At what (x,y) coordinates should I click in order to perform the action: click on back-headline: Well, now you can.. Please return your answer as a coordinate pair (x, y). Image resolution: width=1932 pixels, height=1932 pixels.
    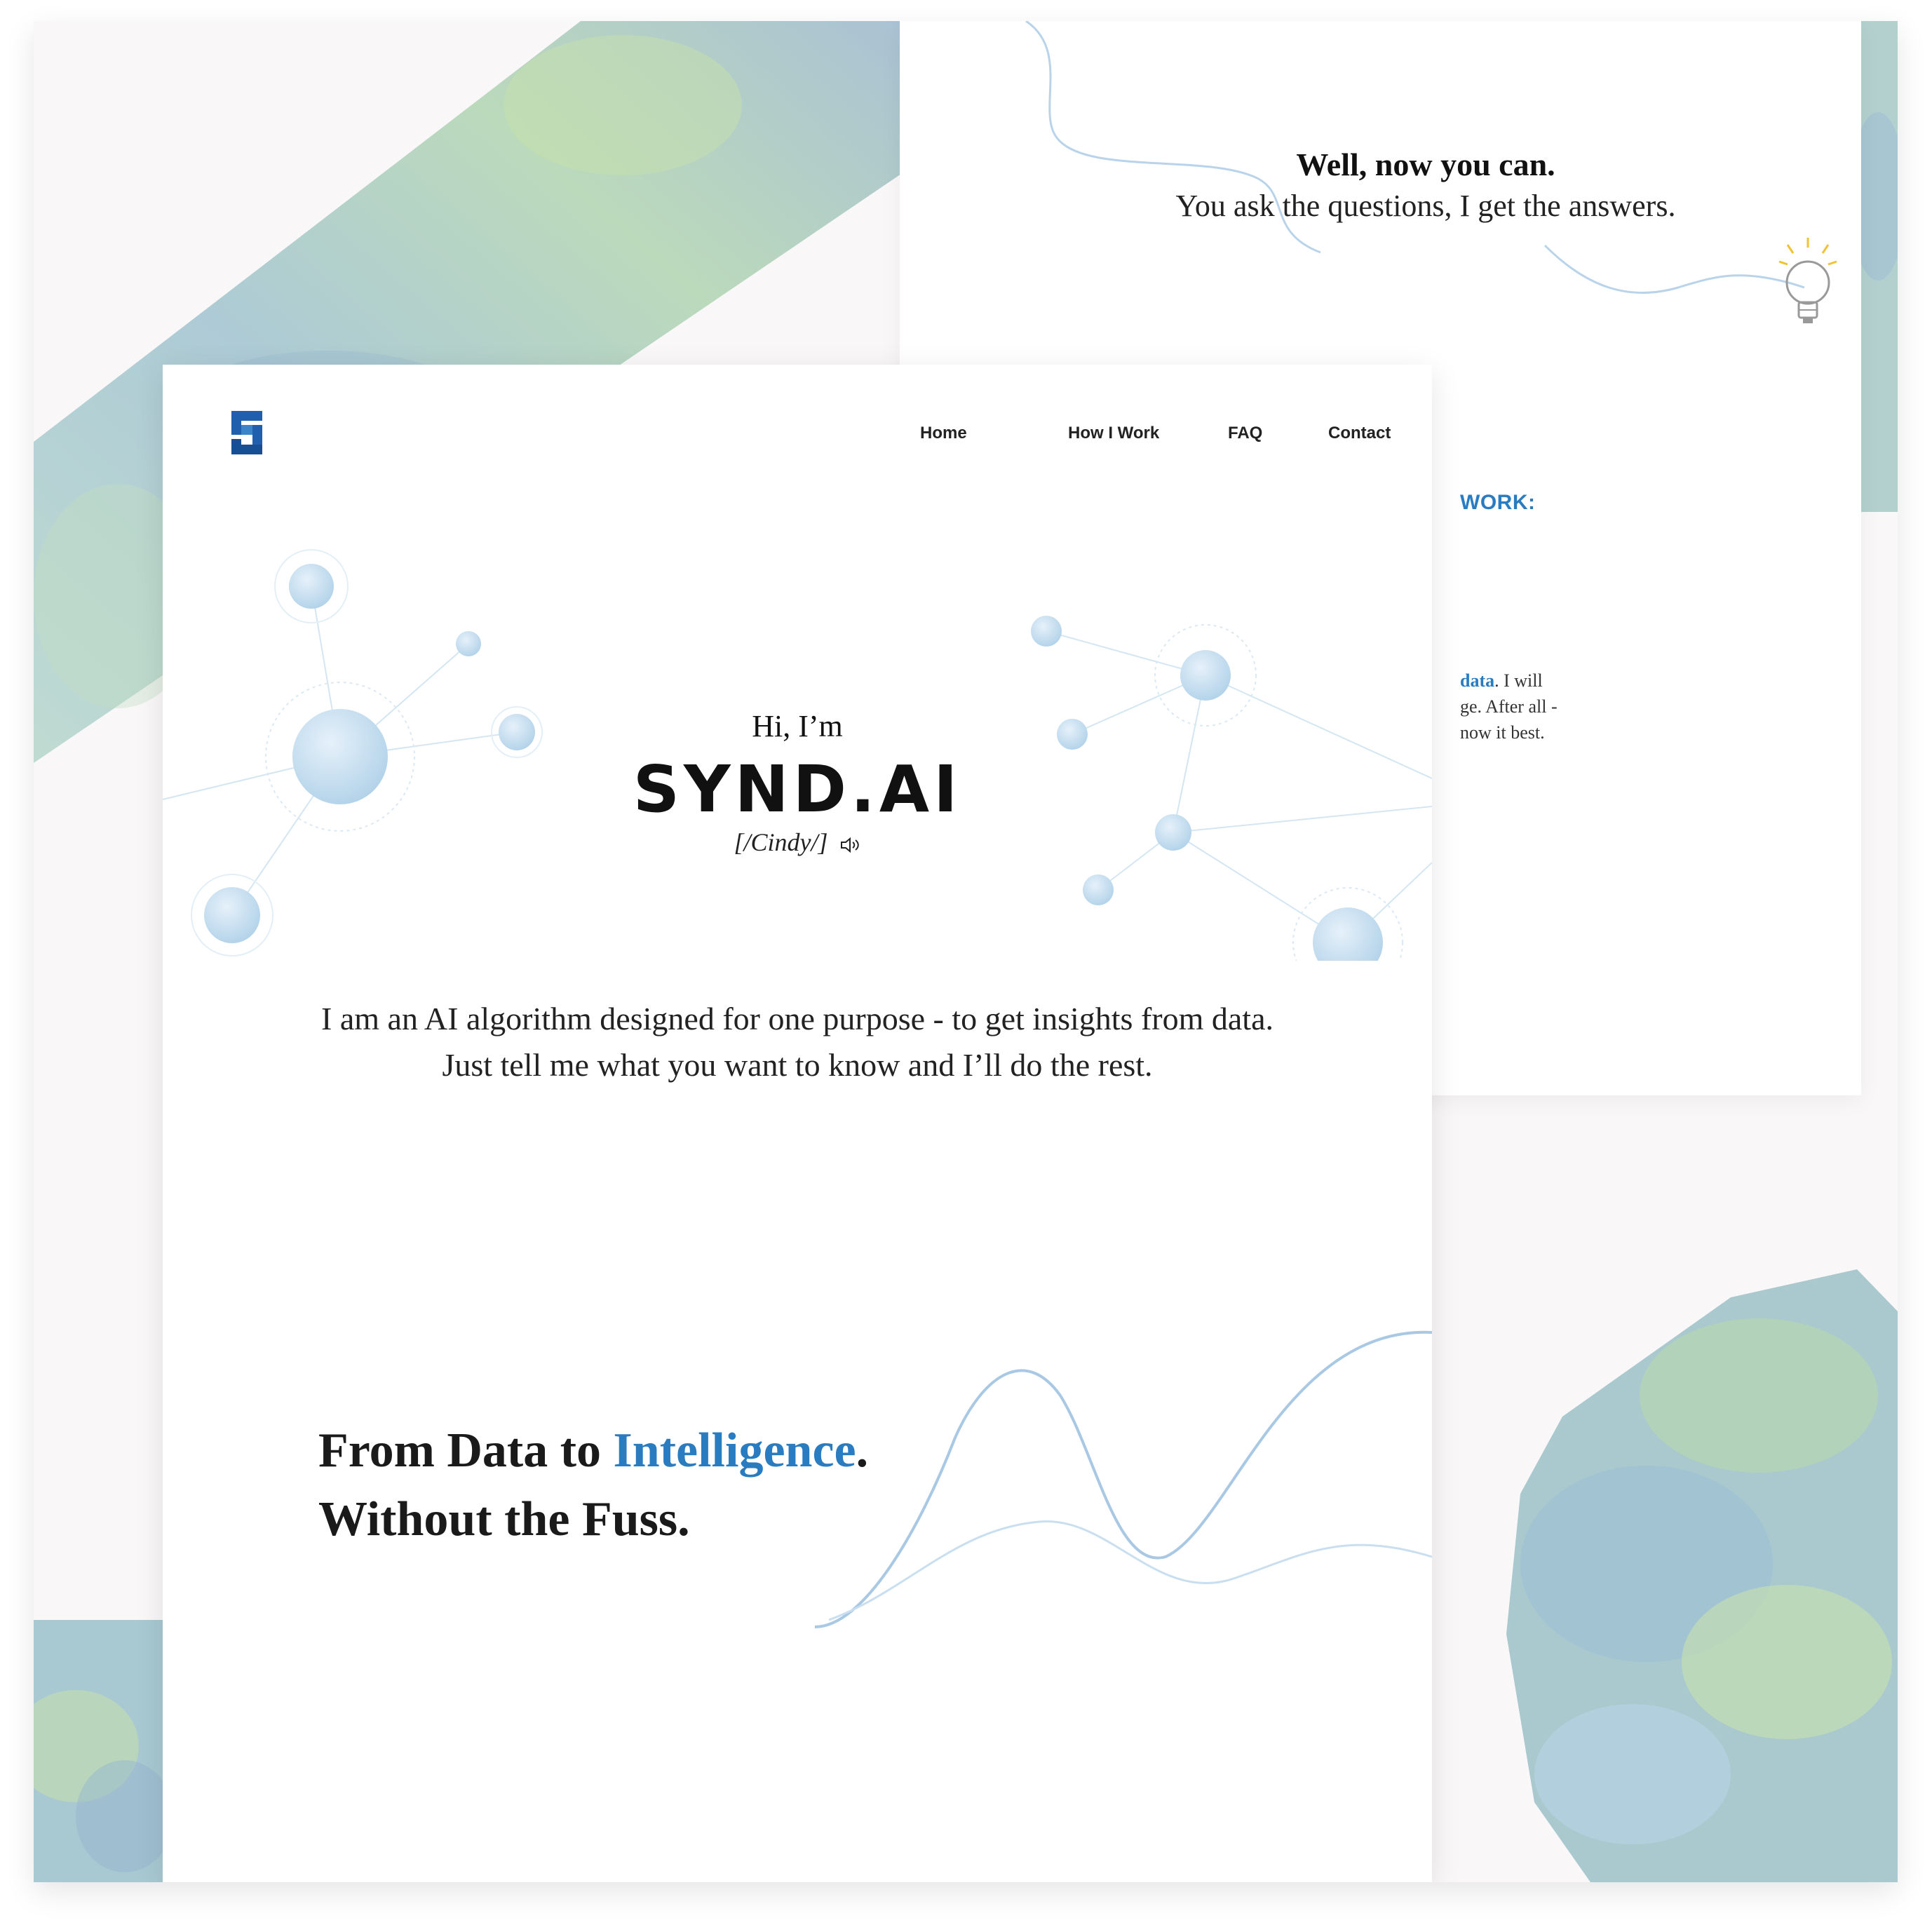
    Looking at the image, I should click on (1425, 164).